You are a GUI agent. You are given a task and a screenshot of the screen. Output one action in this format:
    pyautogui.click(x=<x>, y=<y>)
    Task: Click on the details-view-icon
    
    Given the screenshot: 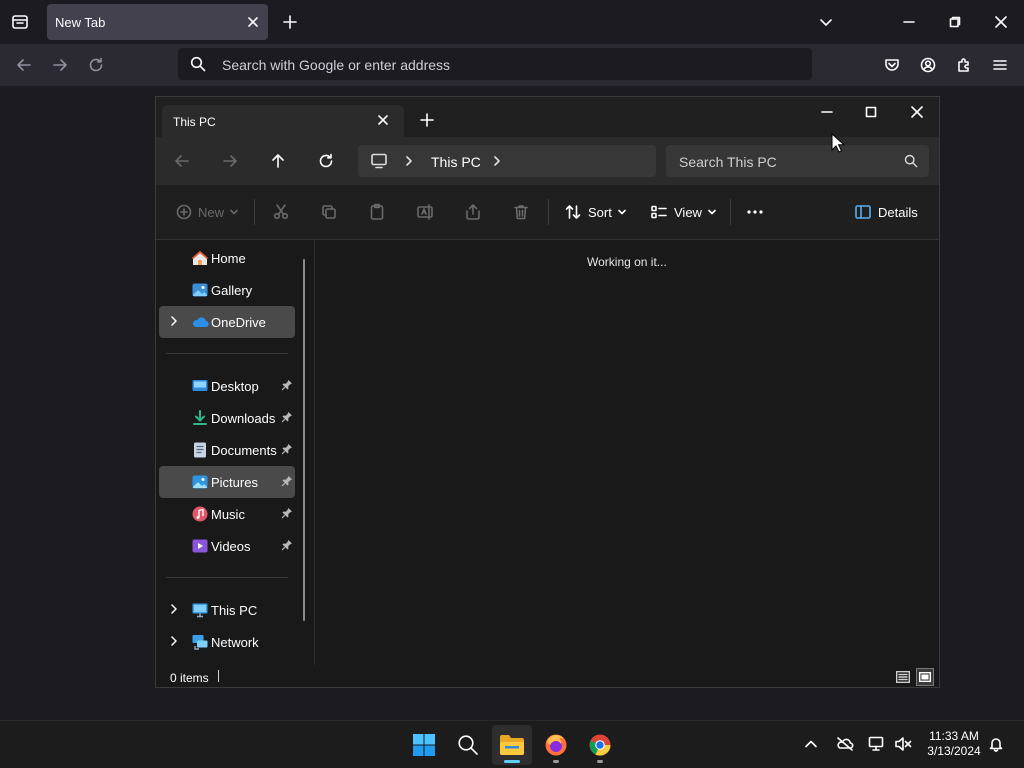 What is the action you would take?
    pyautogui.click(x=903, y=677)
    